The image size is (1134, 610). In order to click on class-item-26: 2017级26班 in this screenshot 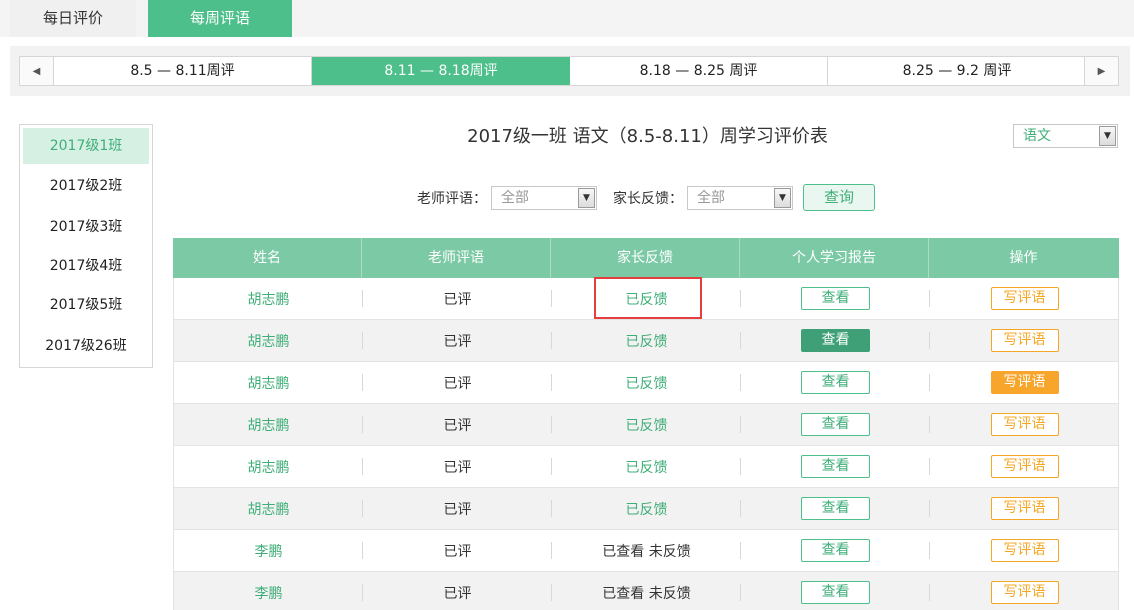, I will do `click(86, 346)`.